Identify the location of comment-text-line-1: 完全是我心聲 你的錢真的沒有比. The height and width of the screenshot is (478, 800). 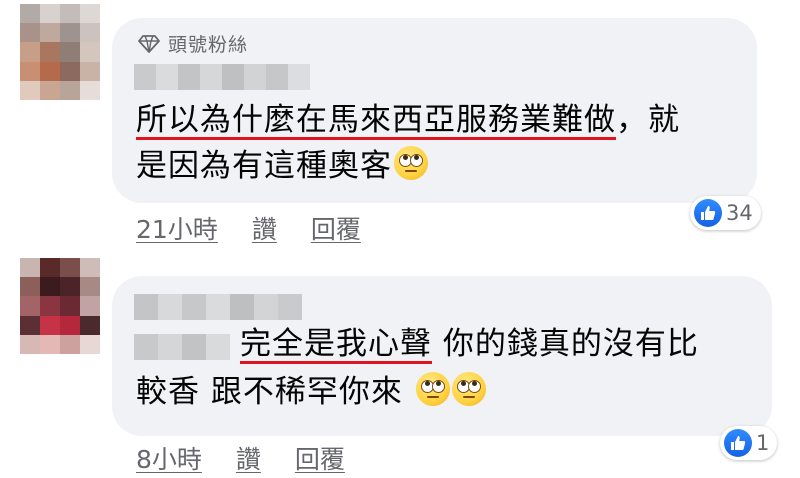
(469, 344).